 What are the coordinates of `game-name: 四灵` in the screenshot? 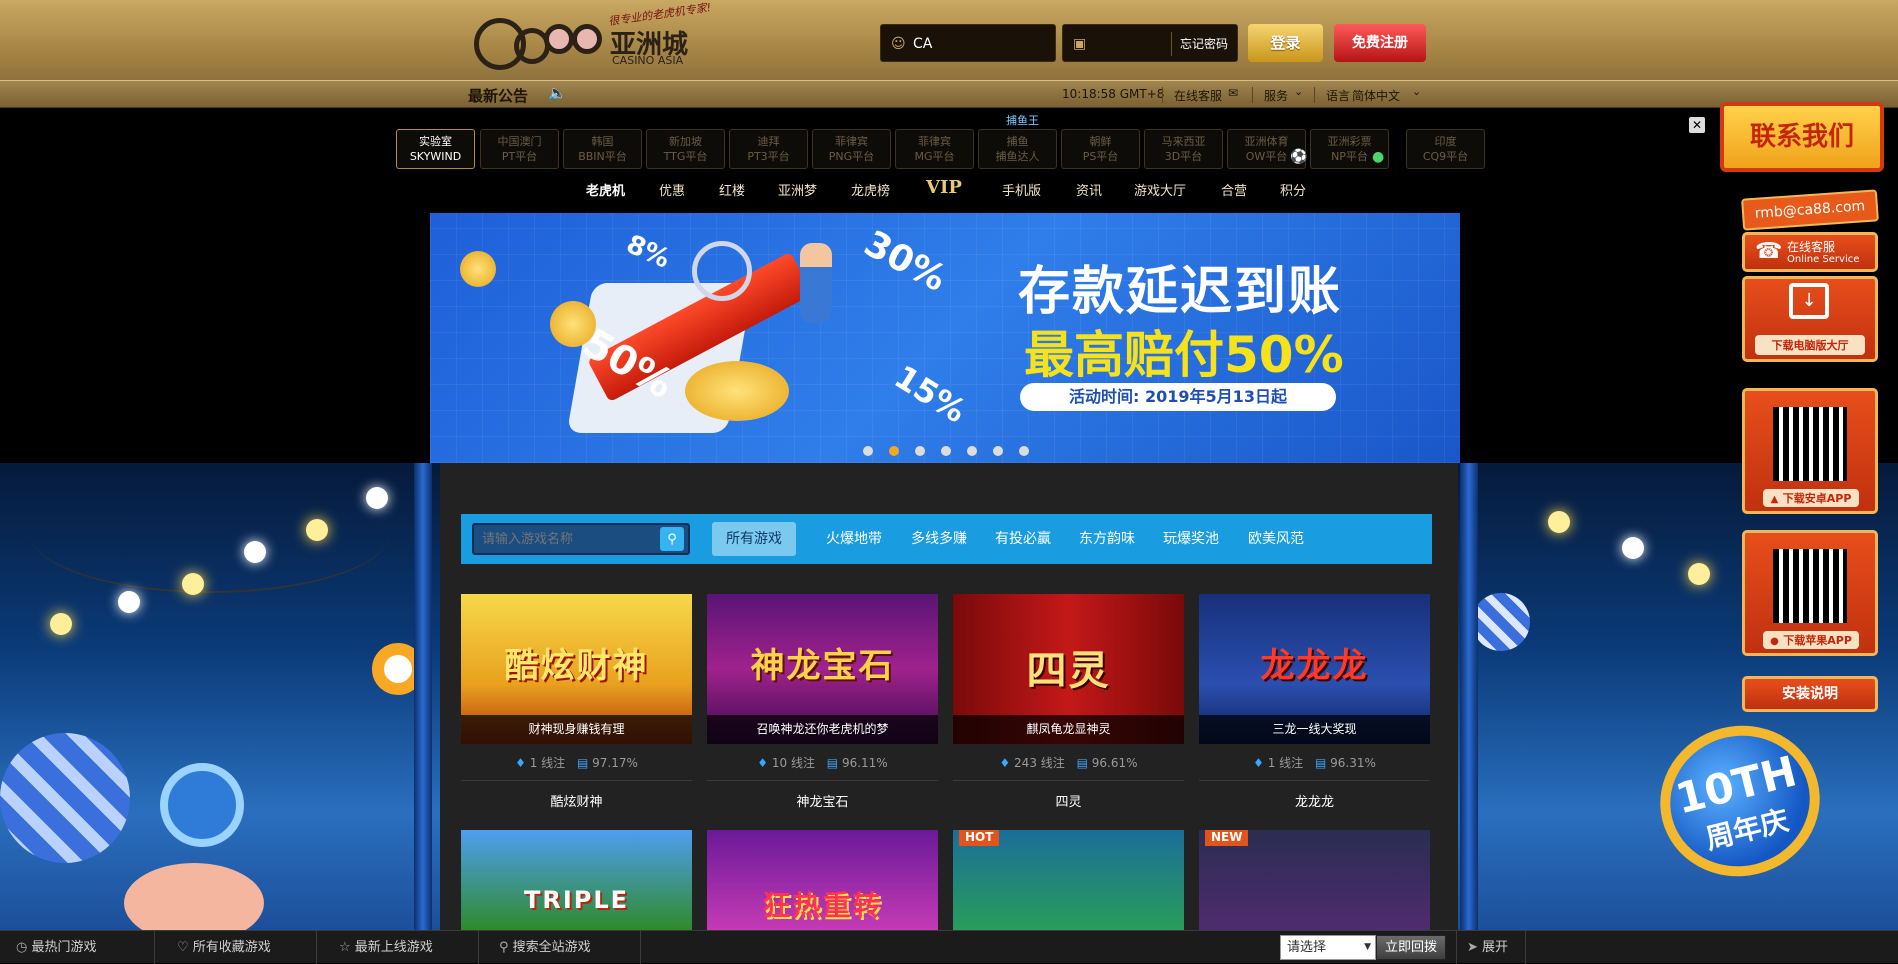 It's located at (1068, 795).